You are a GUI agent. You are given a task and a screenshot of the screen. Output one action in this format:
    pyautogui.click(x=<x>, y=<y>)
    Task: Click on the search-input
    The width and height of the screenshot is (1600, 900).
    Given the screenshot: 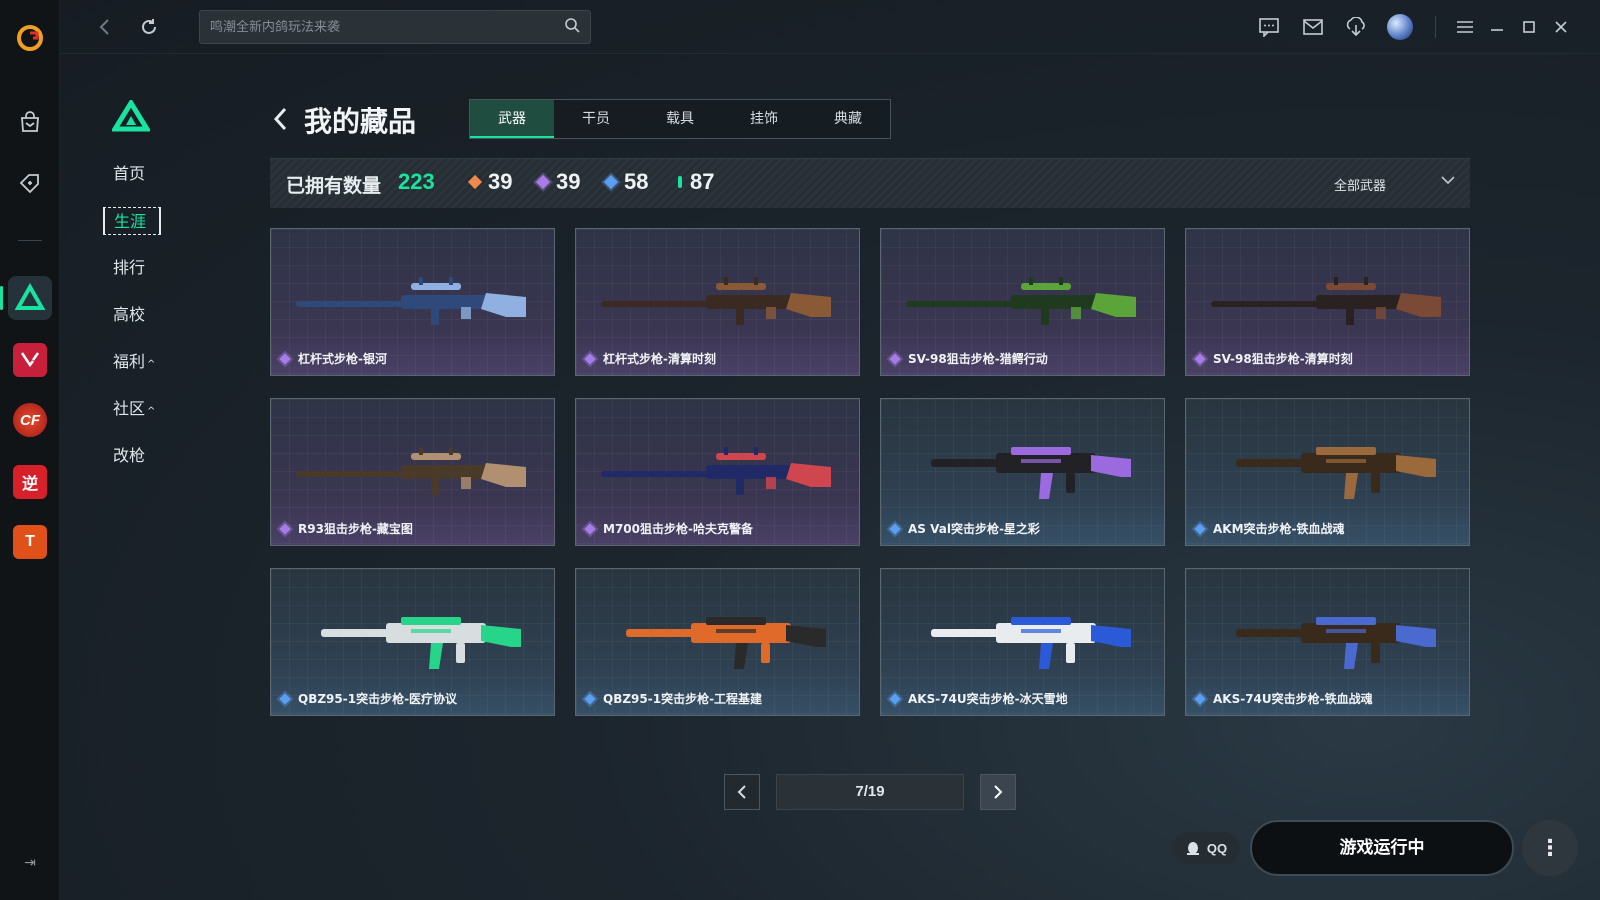 What is the action you would take?
    pyautogui.click(x=387, y=27)
    